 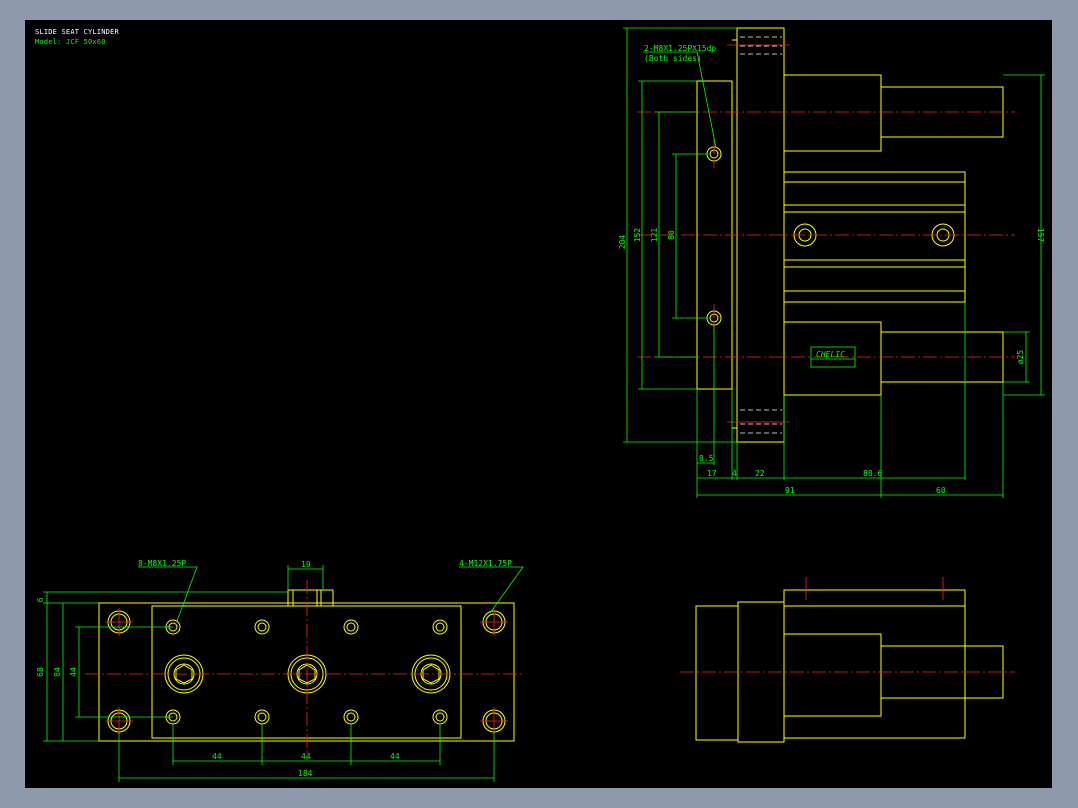 I want to click on dim-60: 60, so click(x=941, y=490).